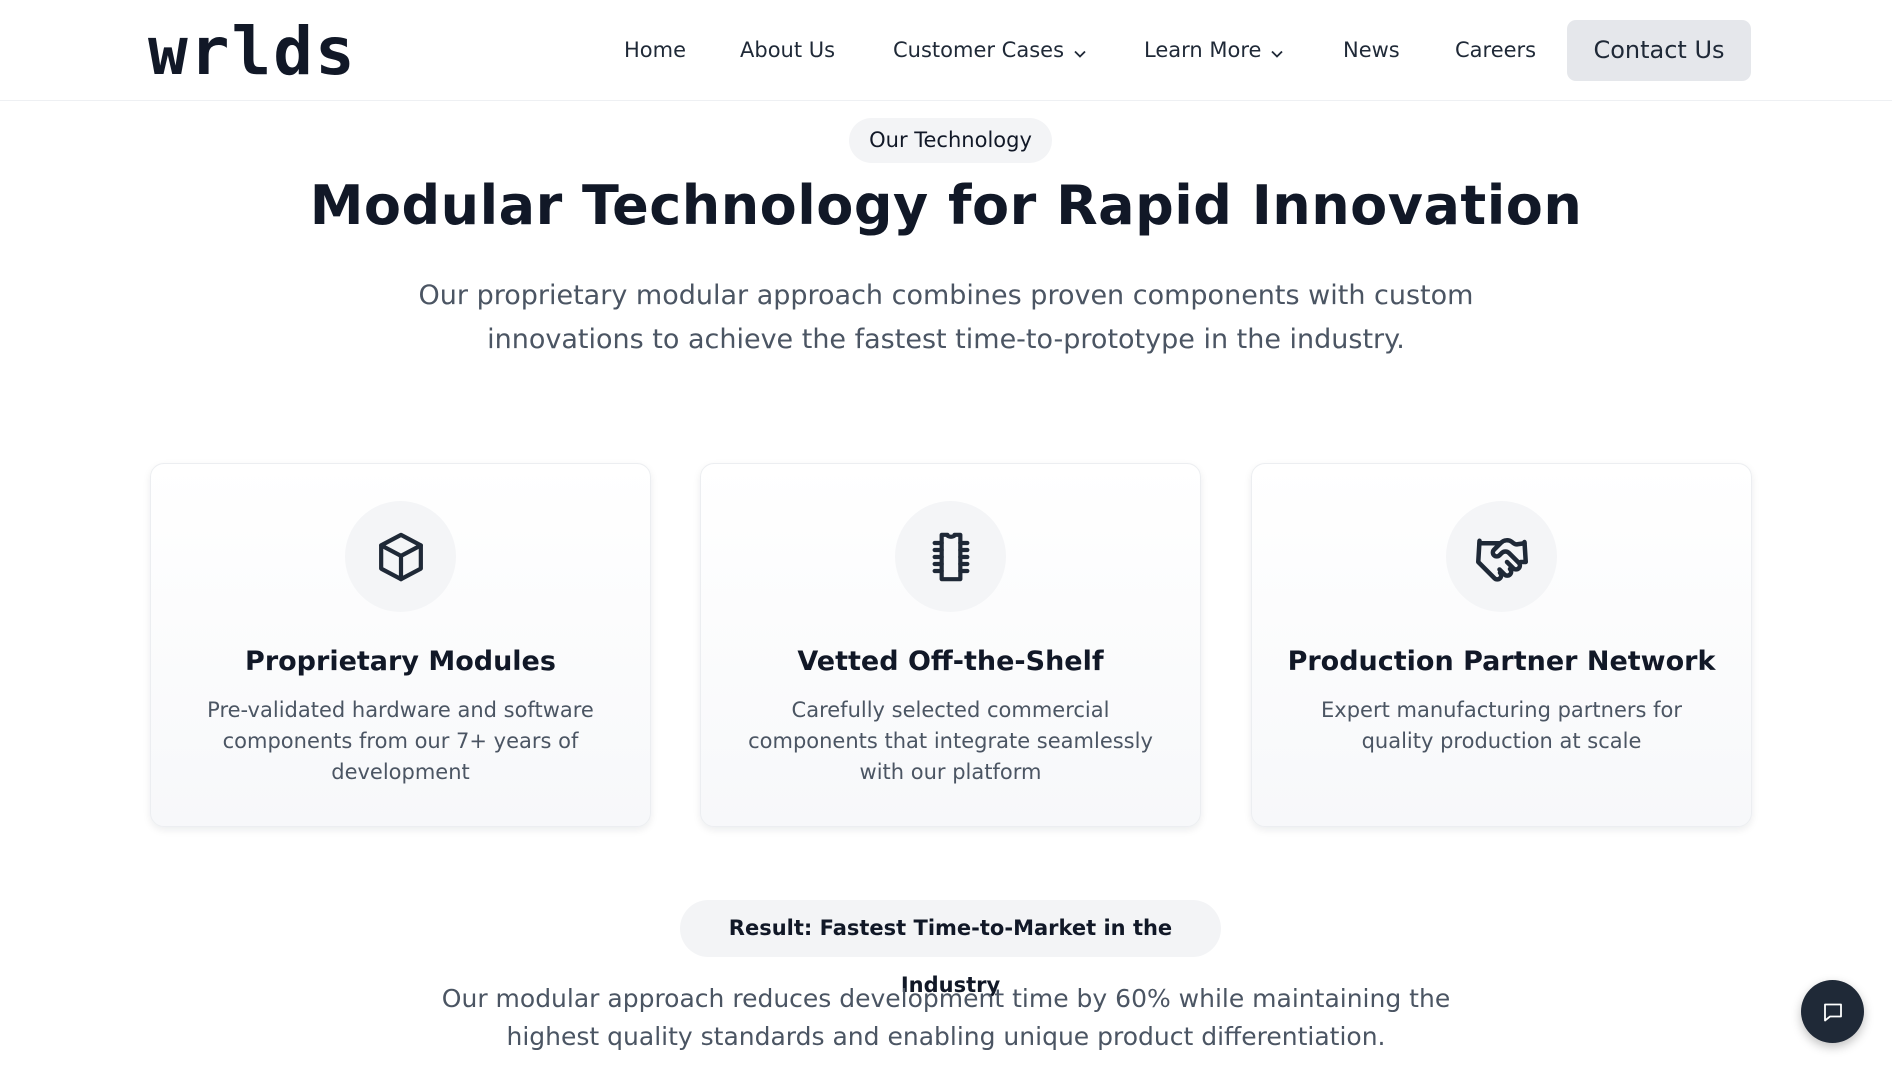 The height and width of the screenshot is (1079, 1892). What do you see at coordinates (950, 556) in the screenshot?
I see `chip-icon` at bounding box center [950, 556].